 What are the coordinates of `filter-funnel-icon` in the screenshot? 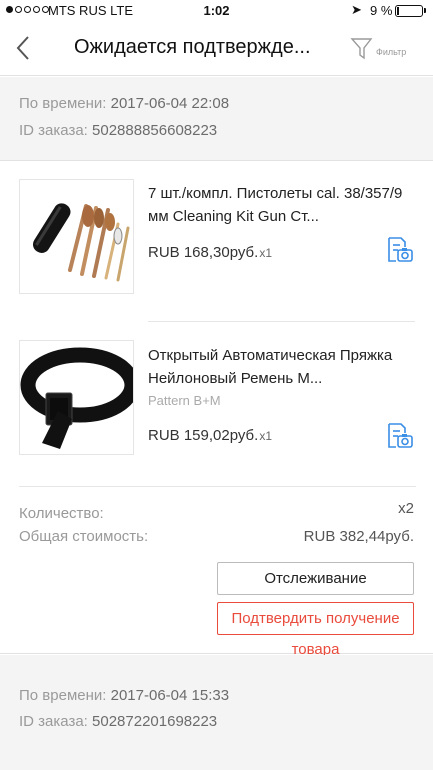 It's located at (361, 49).